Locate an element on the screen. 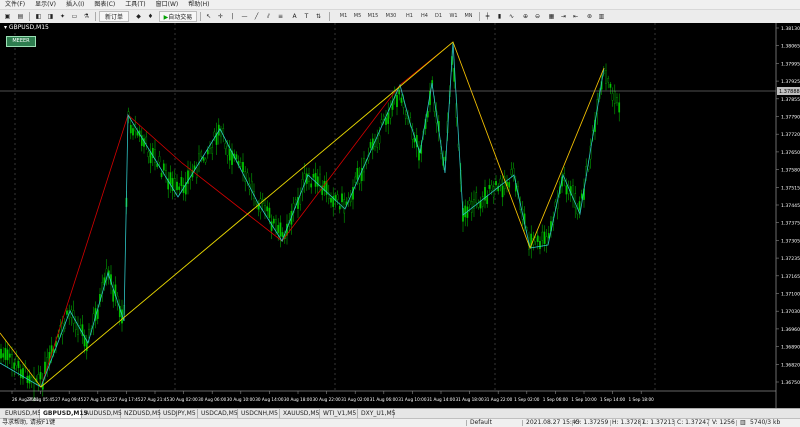  data-window-icon: ◨ is located at coordinates (50, 16).